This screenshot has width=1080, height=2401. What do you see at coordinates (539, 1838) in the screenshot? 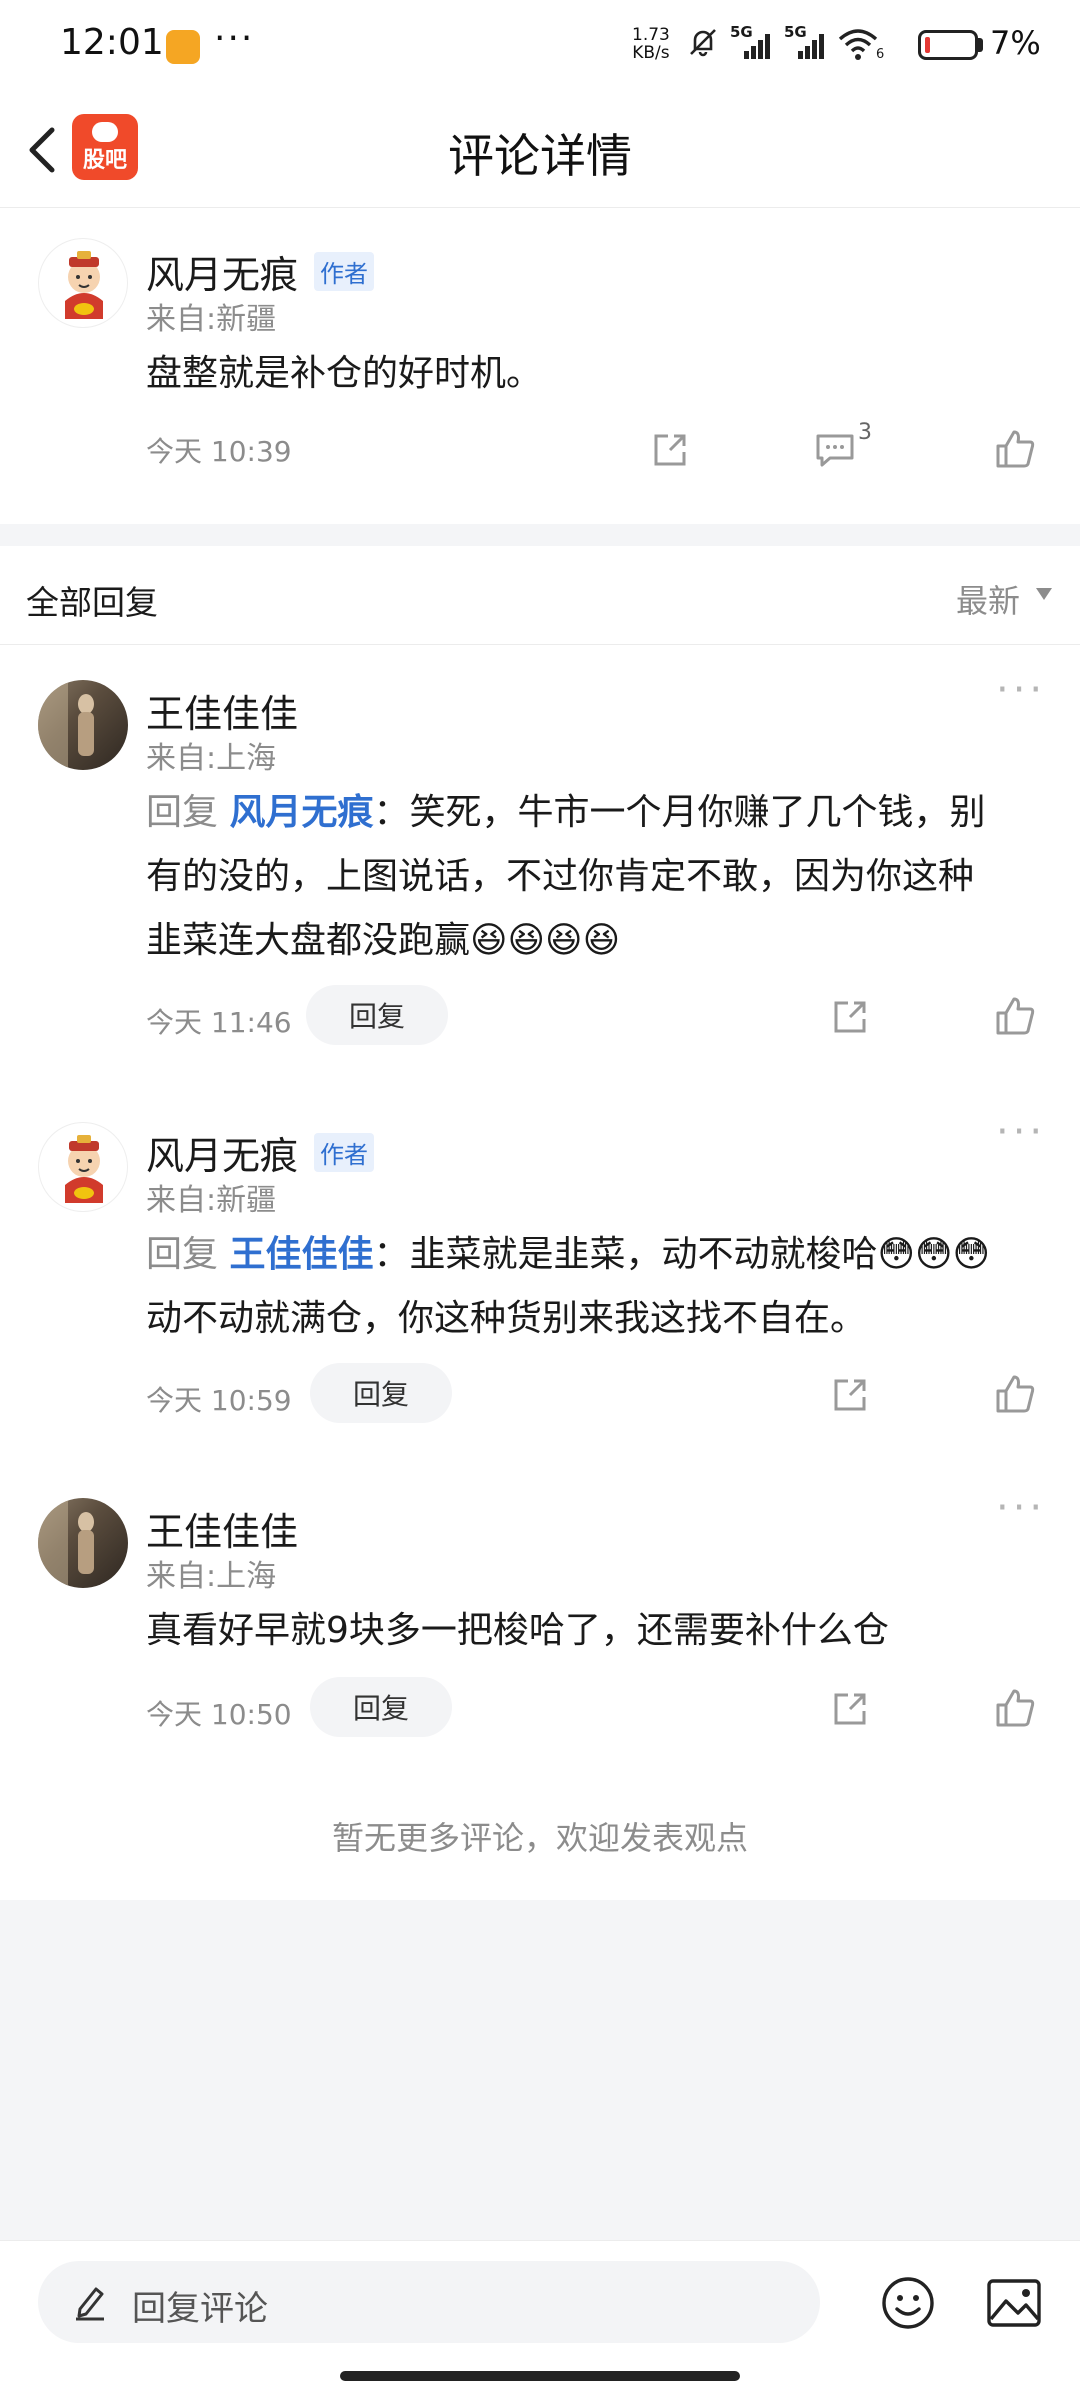
I see `no-more-comments-note: 暂无更多评论，欢迎发表观点` at bounding box center [539, 1838].